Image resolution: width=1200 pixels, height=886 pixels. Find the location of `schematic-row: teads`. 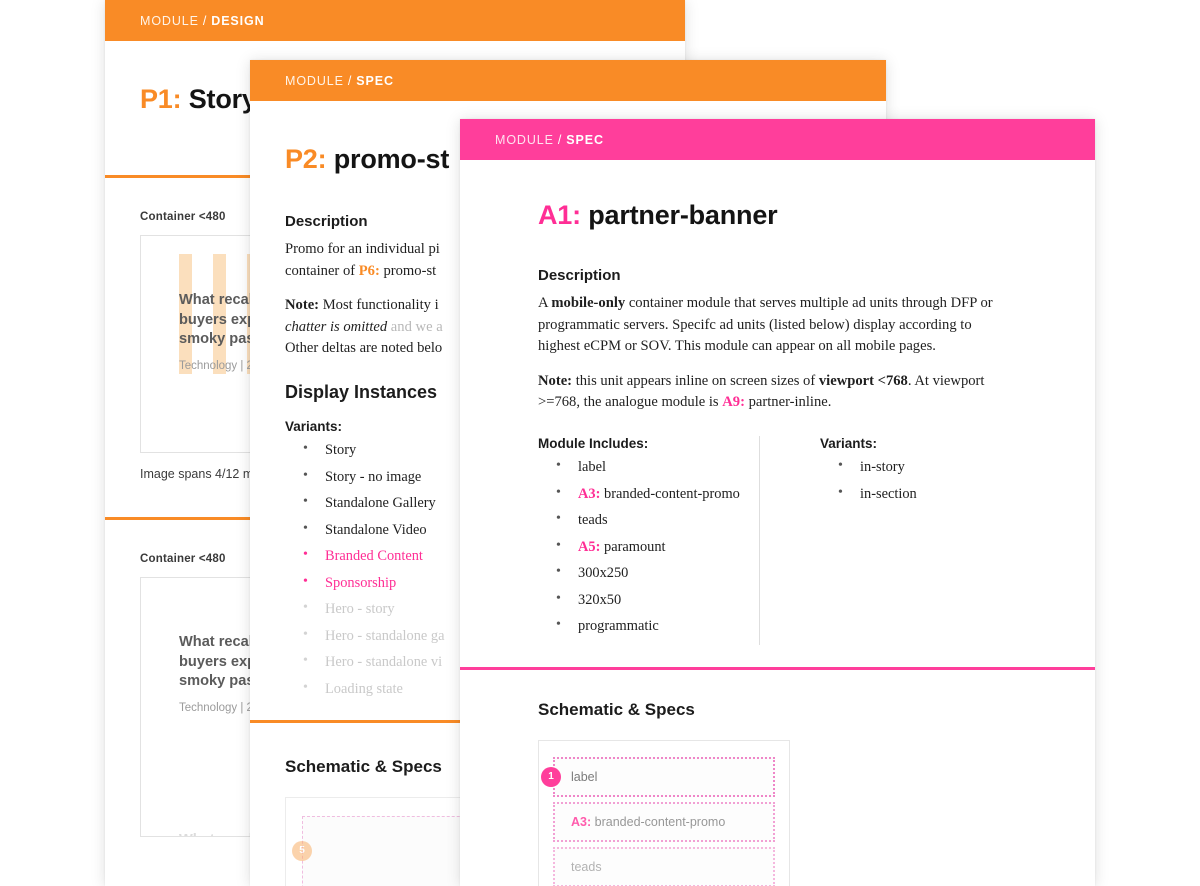

schematic-row: teads is located at coordinates (664, 866).